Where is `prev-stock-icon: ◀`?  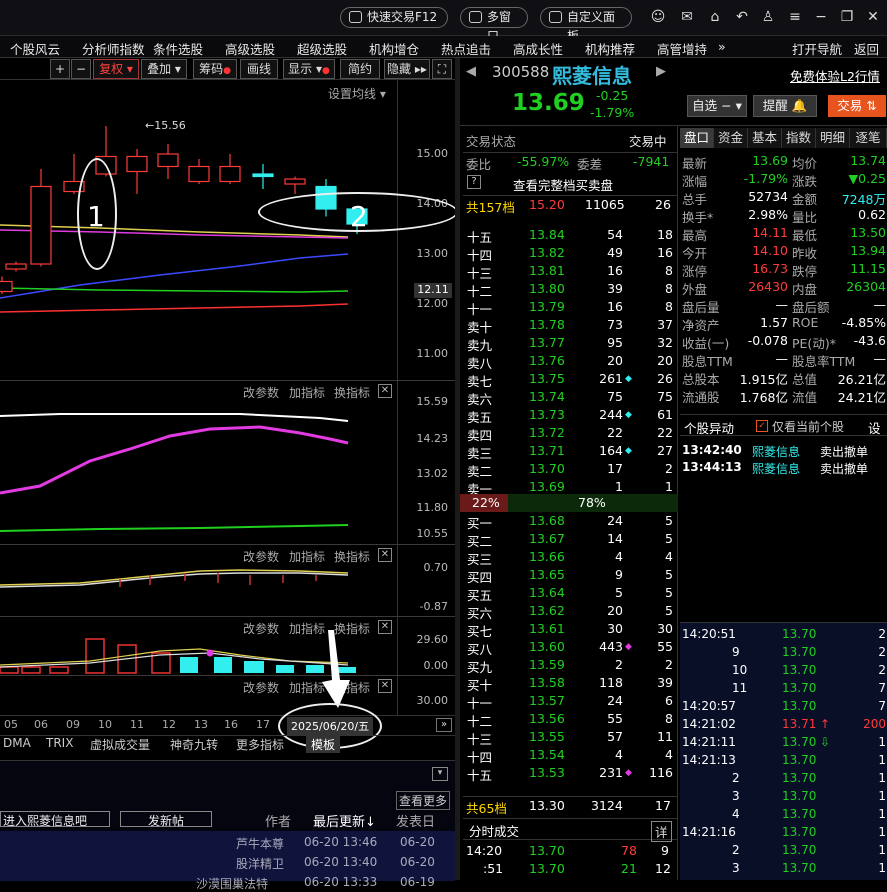
prev-stock-icon: ◀ is located at coordinates (471, 71).